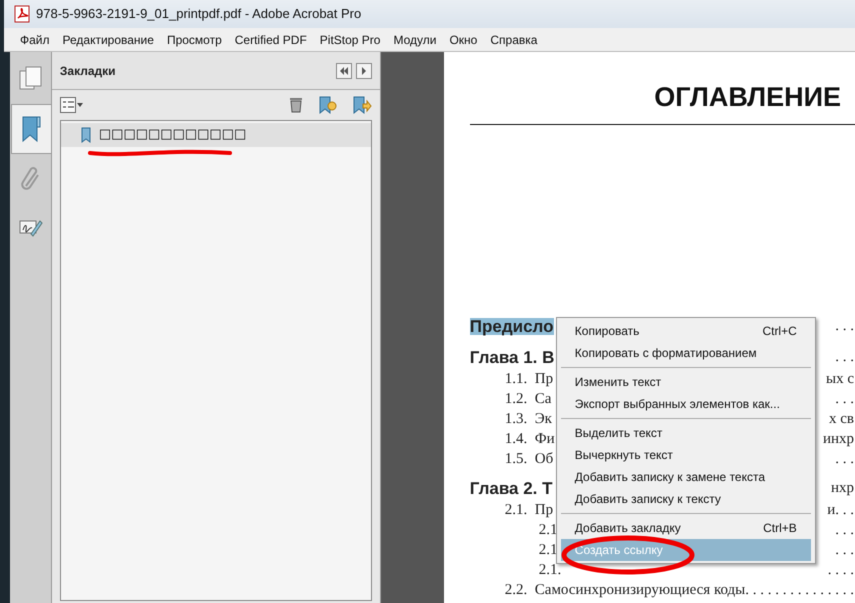 This screenshot has width=855, height=603. Describe the element at coordinates (618, 550) in the screenshot. I see `menu-item-label: Создать ссылку` at that location.